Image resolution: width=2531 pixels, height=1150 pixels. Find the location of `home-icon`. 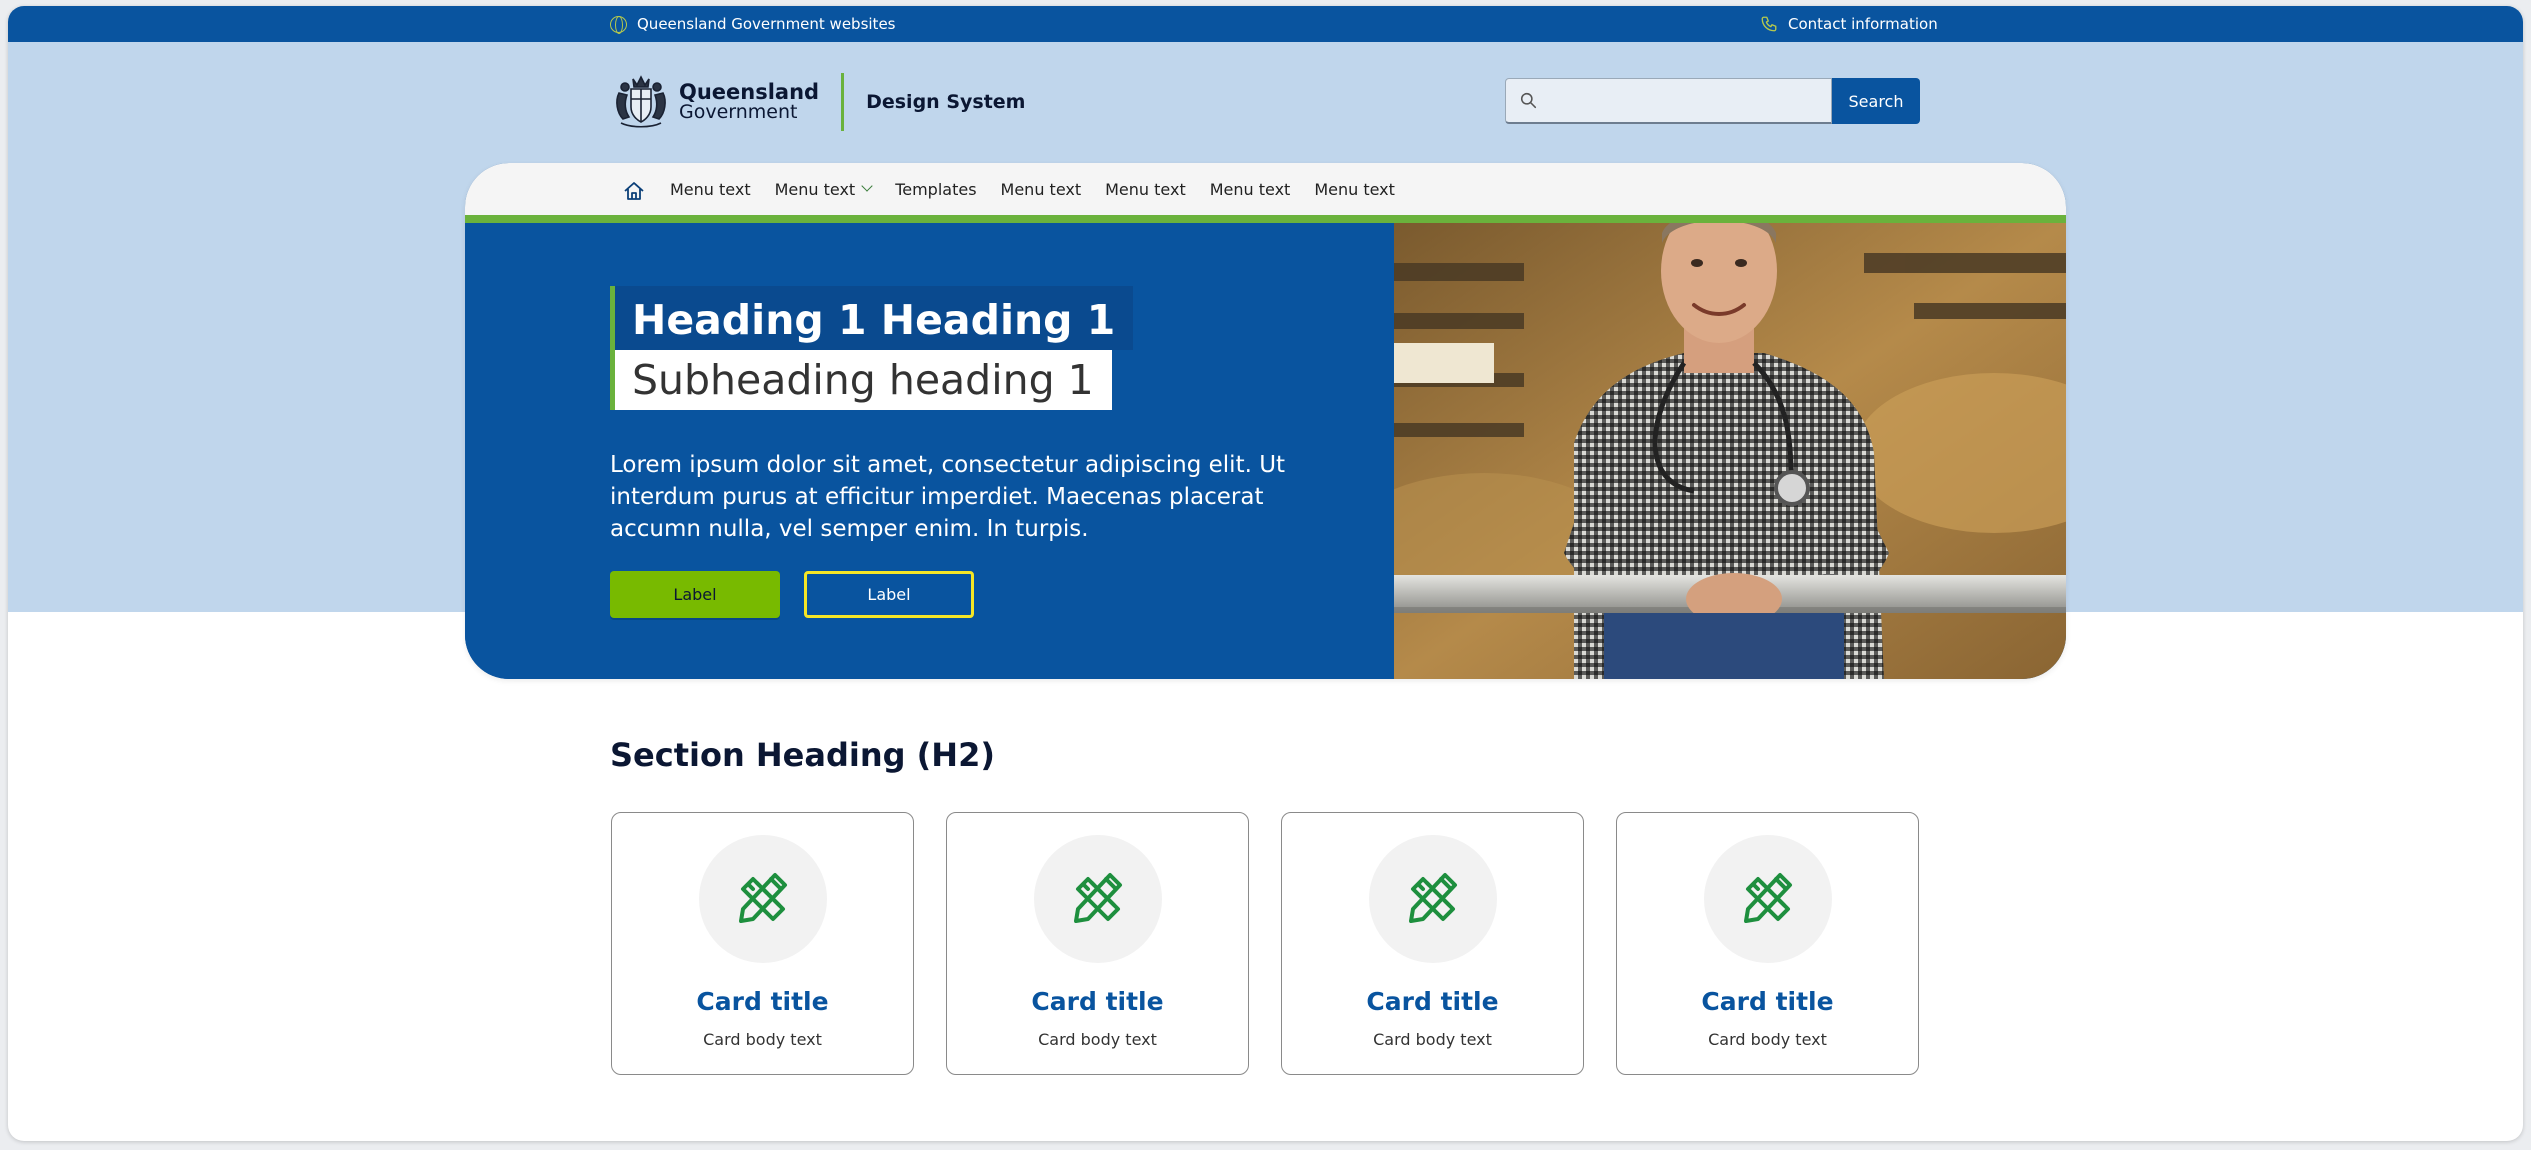

home-icon is located at coordinates (634, 191).